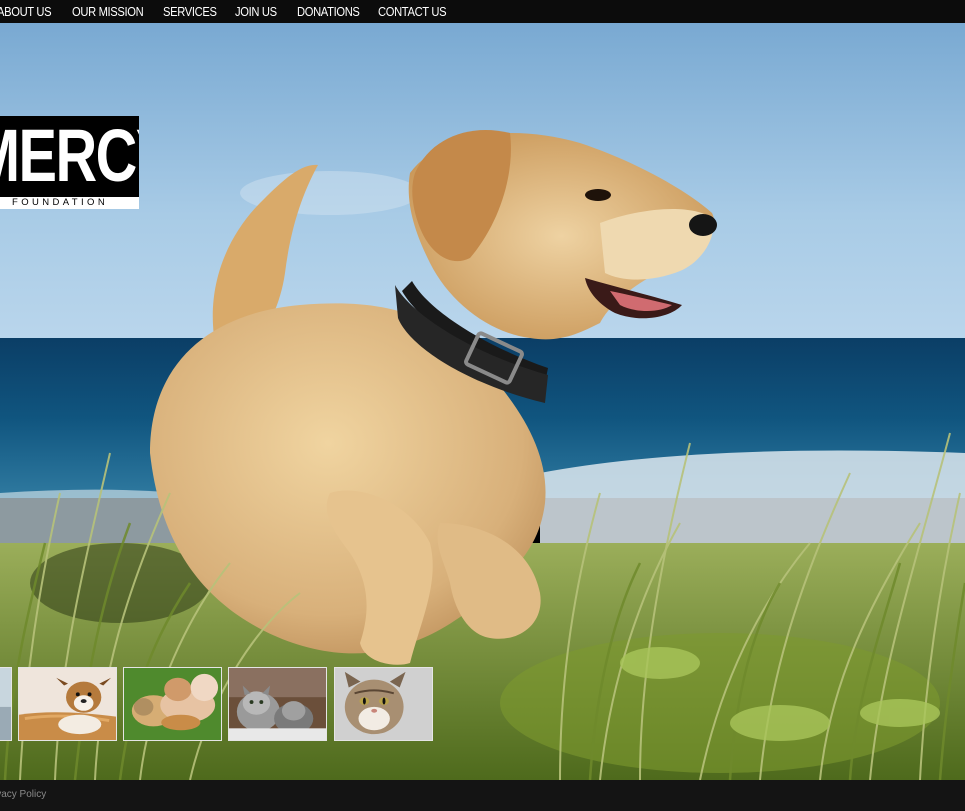 The width and height of the screenshot is (965, 811). I want to click on nav-item-about-us: ABOUT US, so click(26, 11).